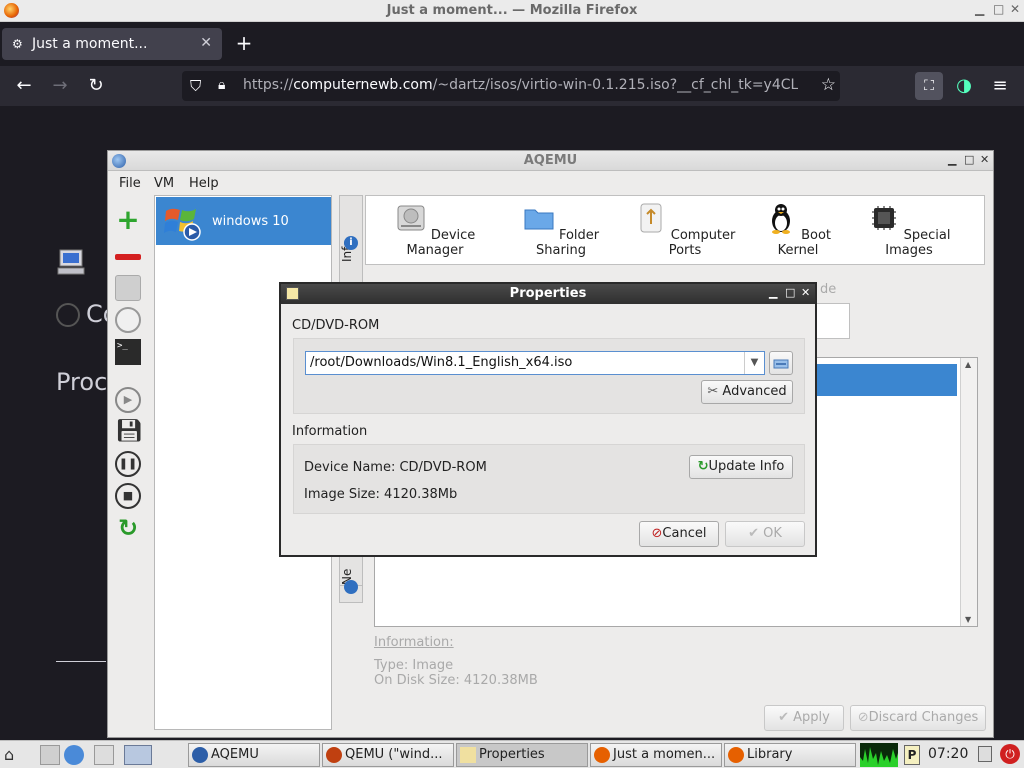 The image size is (1024, 768). What do you see at coordinates (657, 533) in the screenshot?
I see `cancel-icon: ⊘` at bounding box center [657, 533].